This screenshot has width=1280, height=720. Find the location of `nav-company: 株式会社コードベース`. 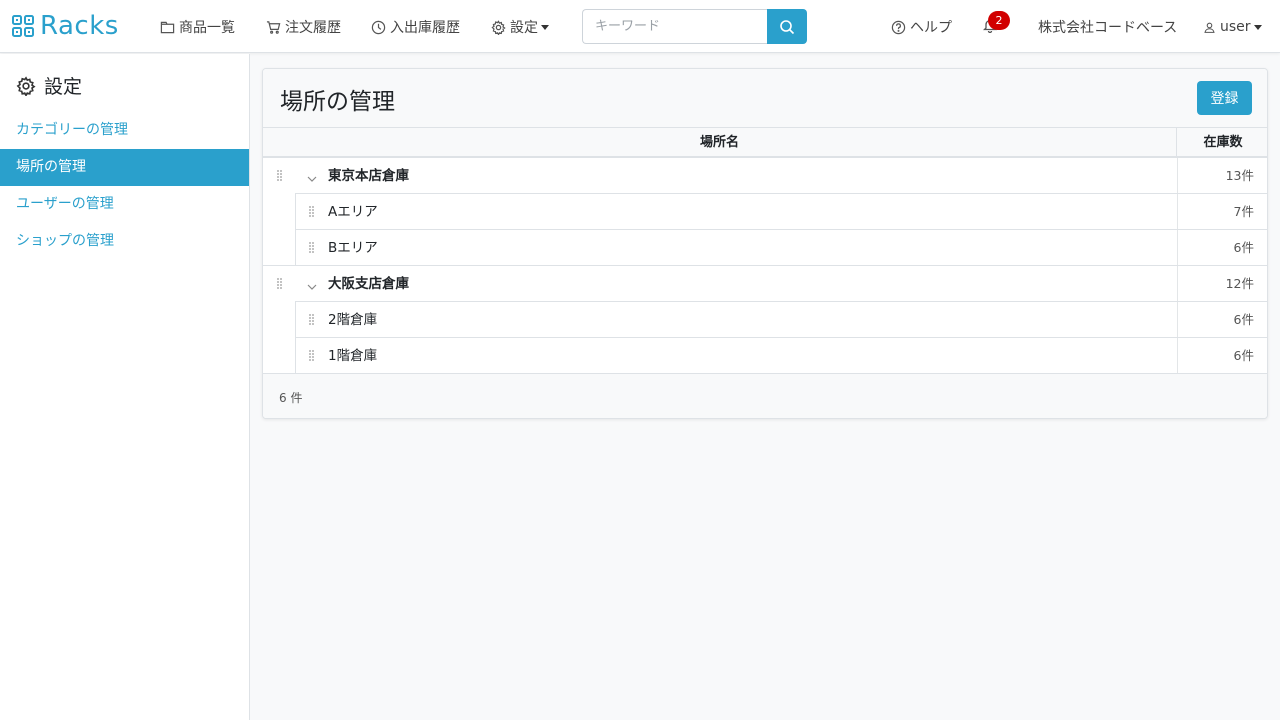

nav-company: 株式会社コードベース is located at coordinates (1107, 27).